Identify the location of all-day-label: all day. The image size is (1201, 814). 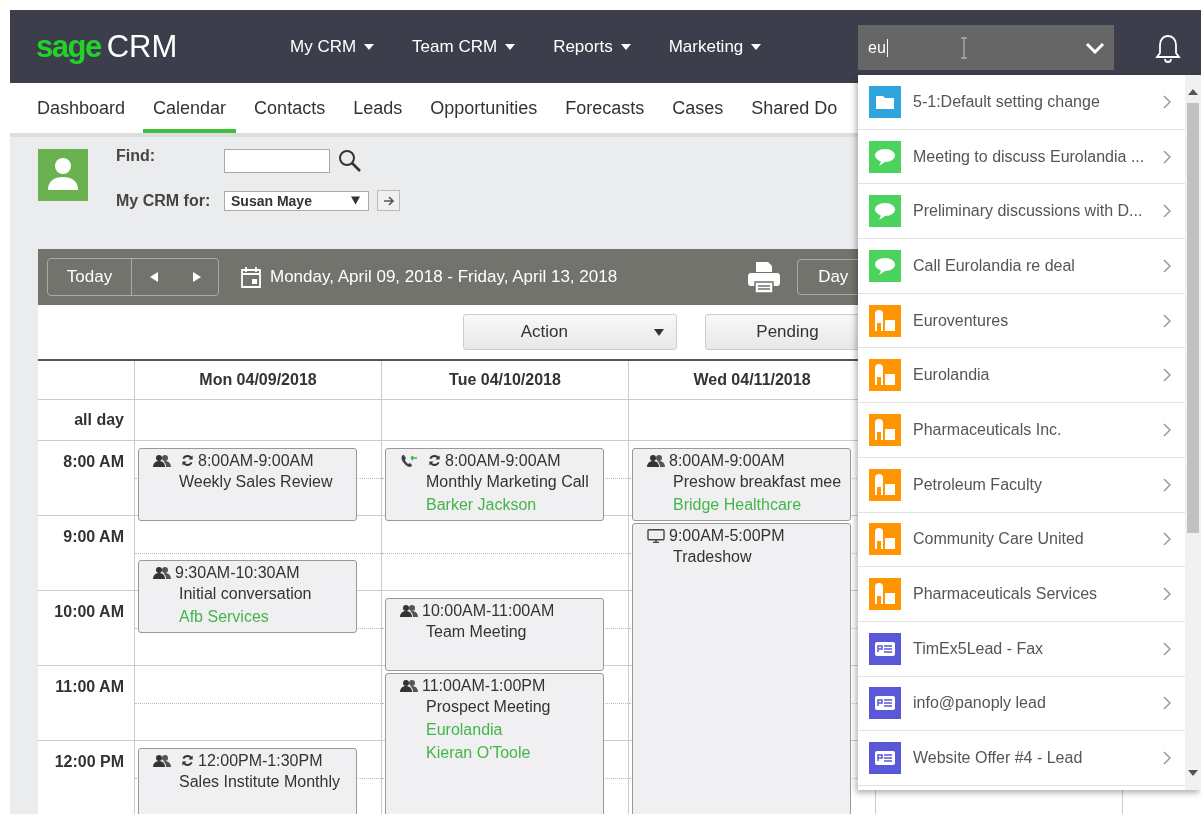
(99, 420).